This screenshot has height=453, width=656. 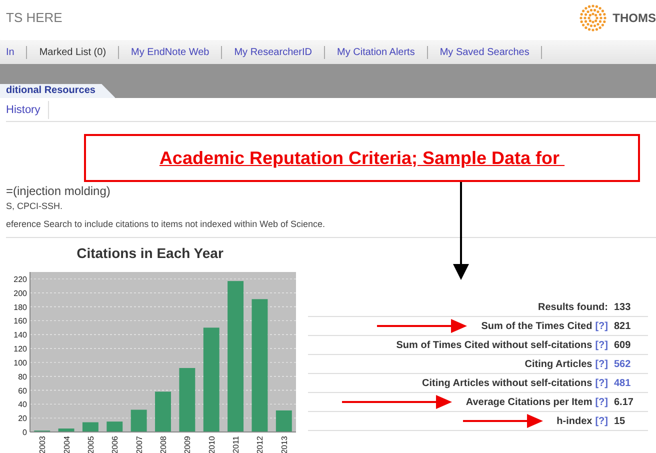 What do you see at coordinates (28, 109) in the screenshot?
I see `history-link: History` at bounding box center [28, 109].